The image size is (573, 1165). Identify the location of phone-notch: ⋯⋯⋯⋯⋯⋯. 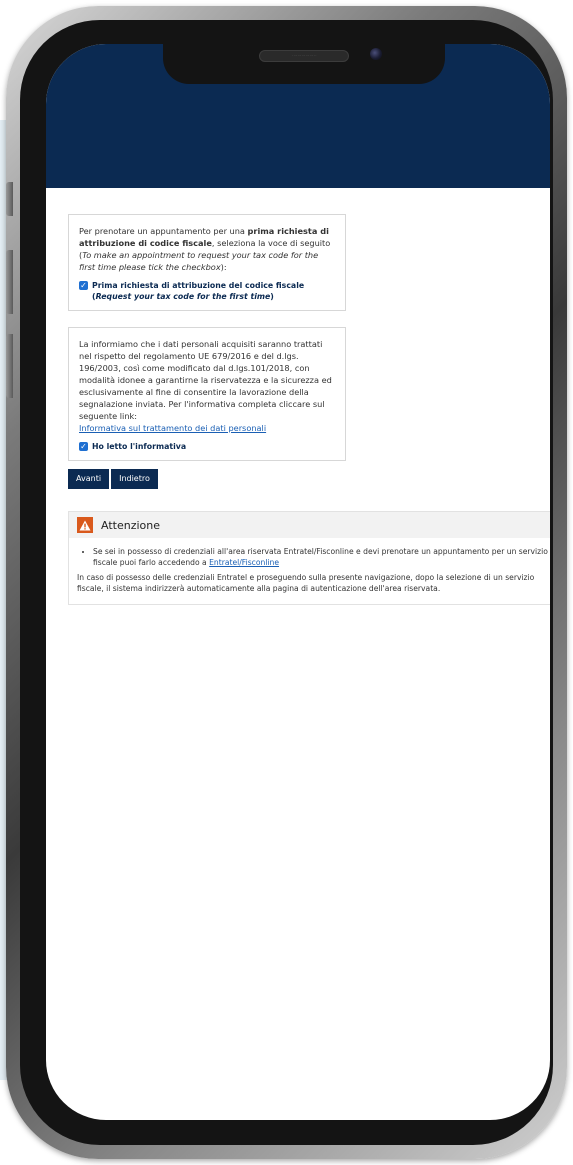
(304, 64).